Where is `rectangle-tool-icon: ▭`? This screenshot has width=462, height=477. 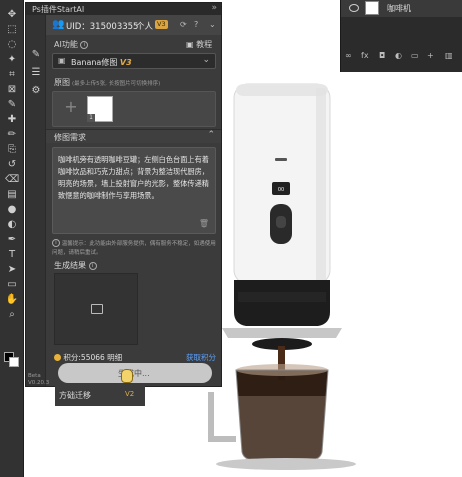
rectangle-tool-icon: ▭ is located at coordinates (12, 284).